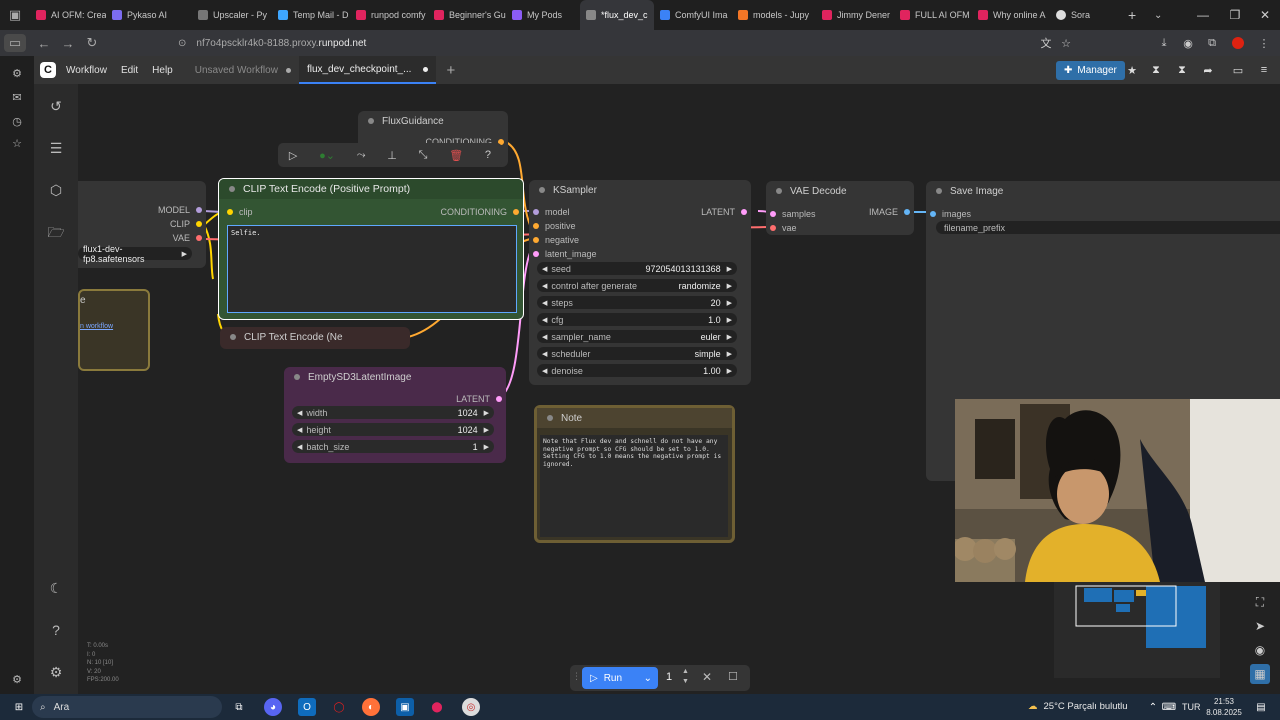 This screenshot has width=1280, height=720. Describe the element at coordinates (339, 707) in the screenshot. I see `opera-taskbar-icon: ◯` at that location.